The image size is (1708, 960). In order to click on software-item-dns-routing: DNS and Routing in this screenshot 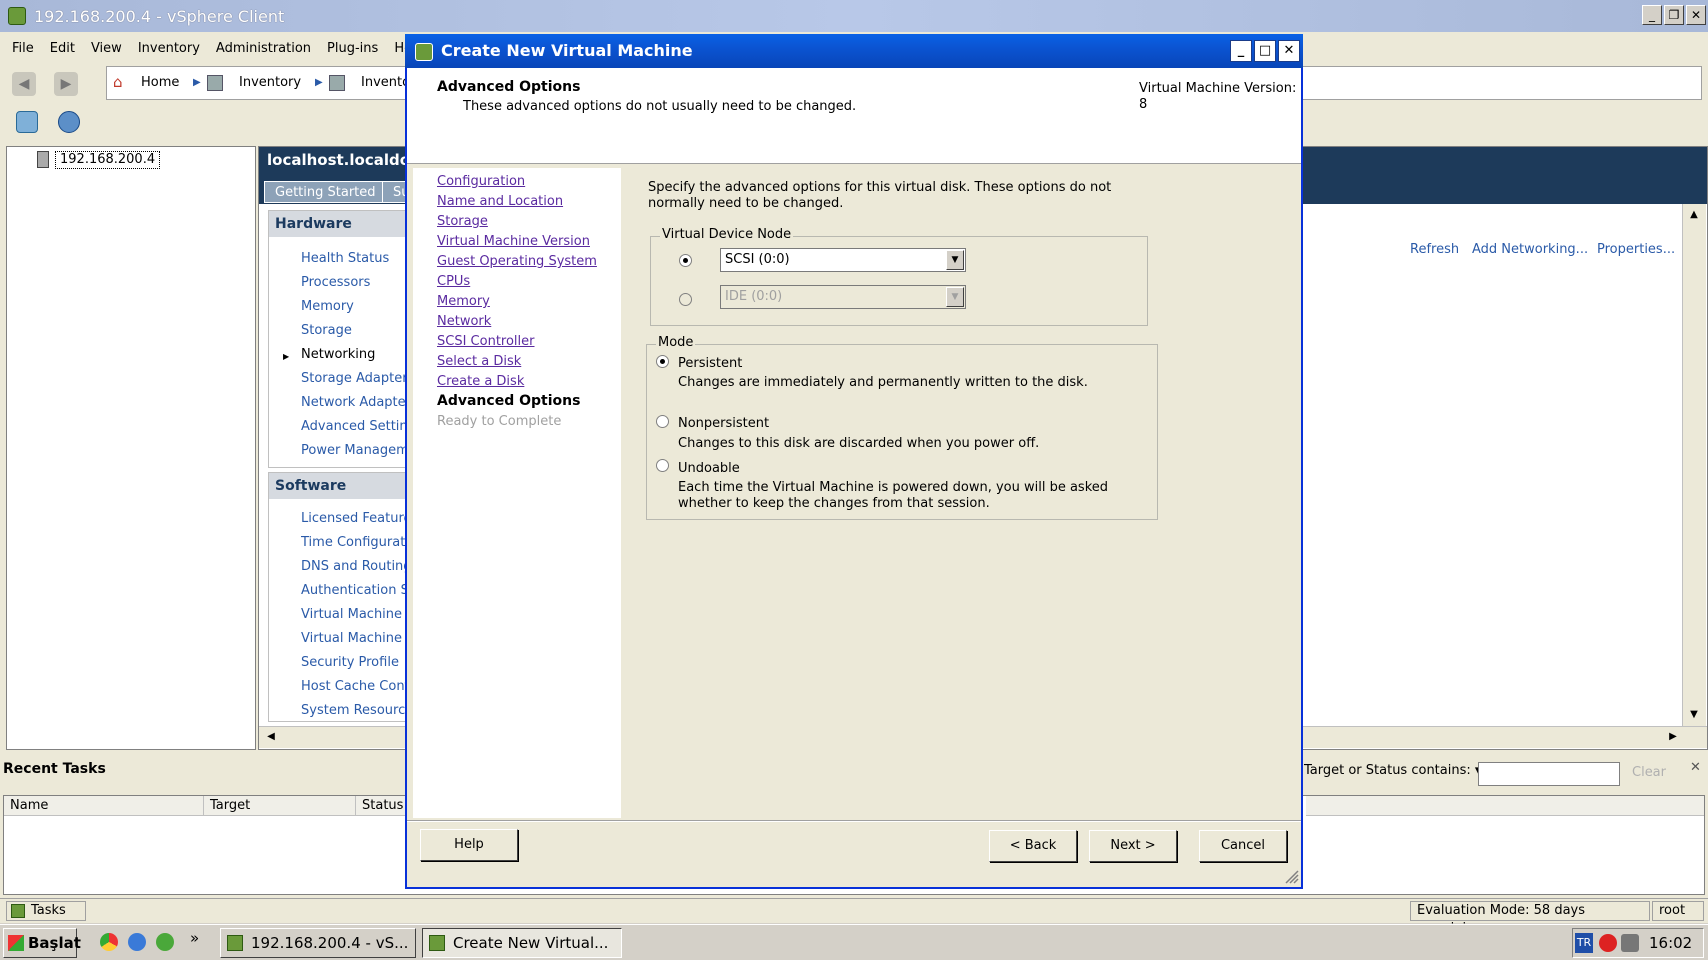, I will do `click(355, 566)`.